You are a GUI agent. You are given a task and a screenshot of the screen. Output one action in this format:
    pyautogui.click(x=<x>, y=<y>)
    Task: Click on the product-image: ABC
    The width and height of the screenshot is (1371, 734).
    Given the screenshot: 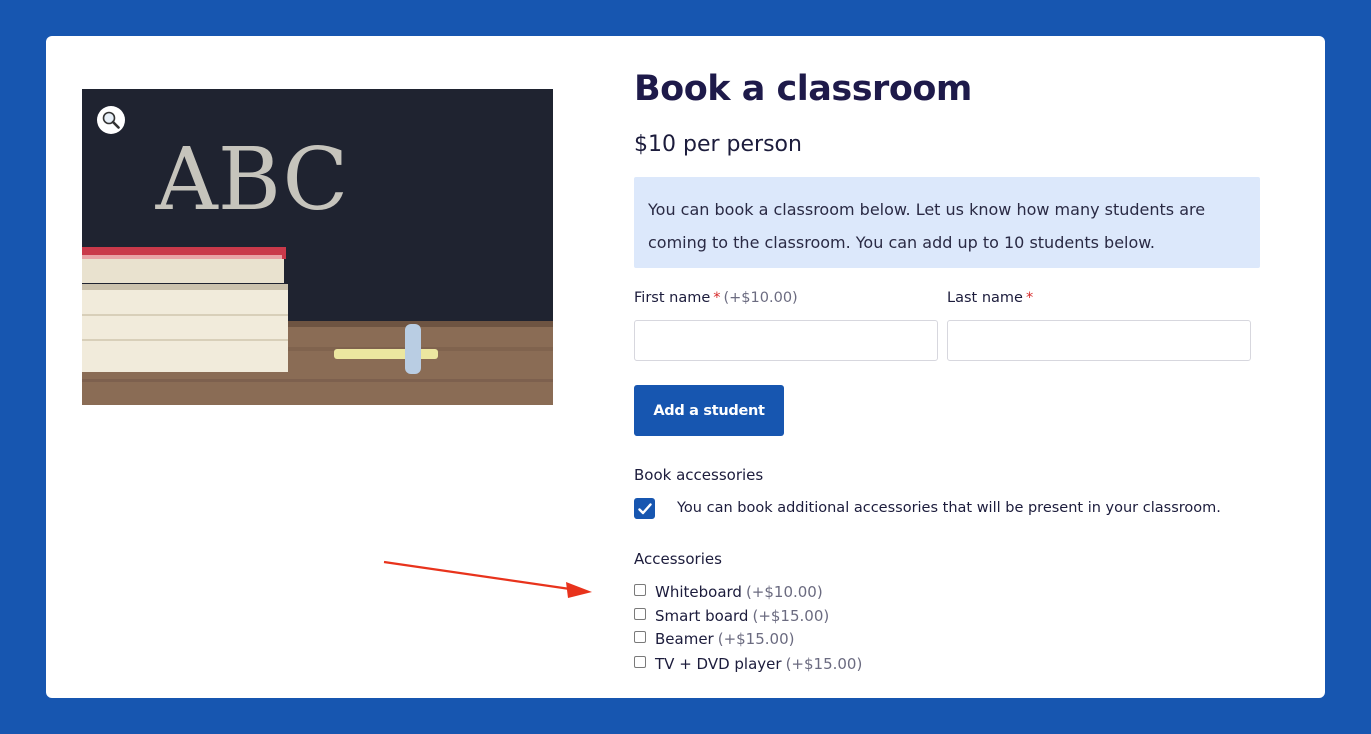 What is the action you would take?
    pyautogui.click(x=317, y=247)
    